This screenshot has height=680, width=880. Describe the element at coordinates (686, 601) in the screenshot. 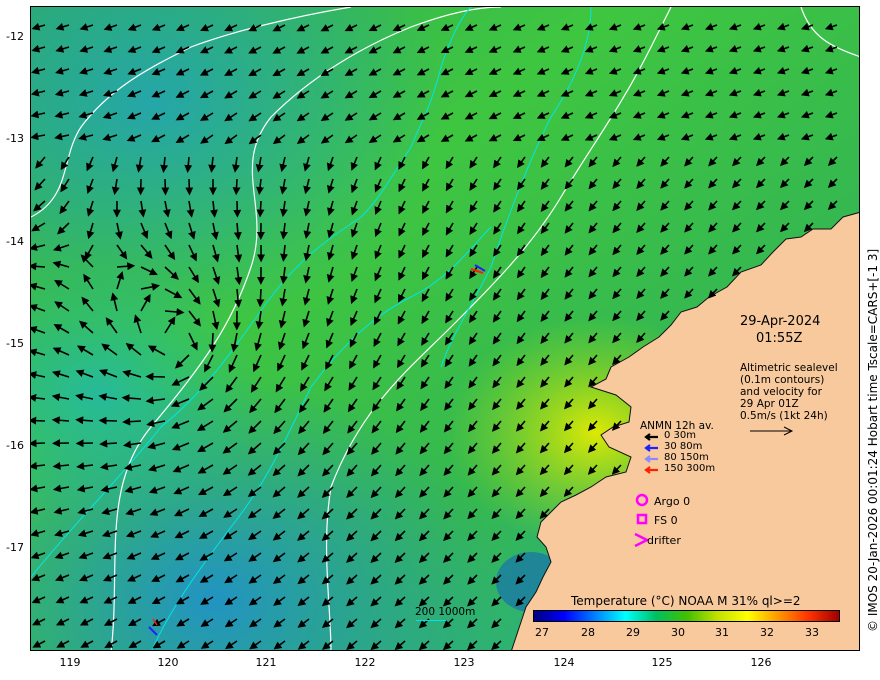

I see `colorbar-title: Temperature (°C) NOAA M 31% ql>=2` at that location.